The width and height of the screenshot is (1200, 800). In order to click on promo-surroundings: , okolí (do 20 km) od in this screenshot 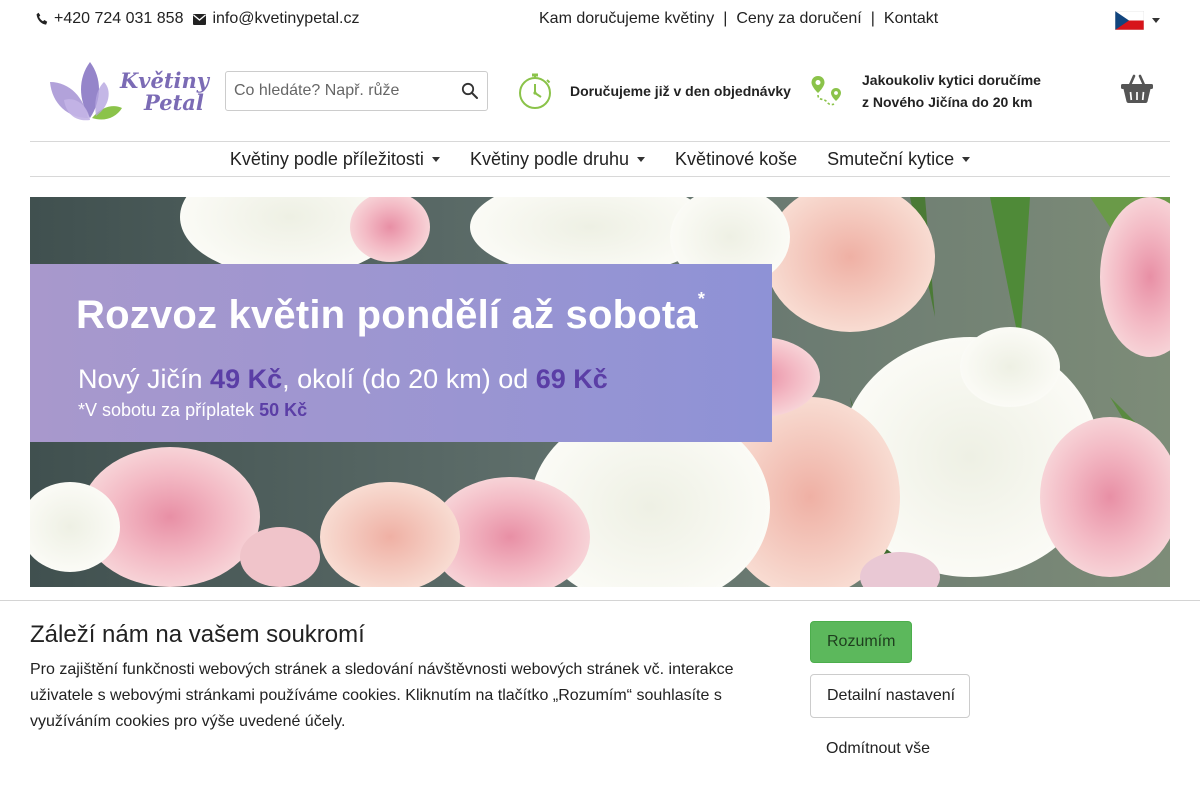, I will do `click(409, 379)`.